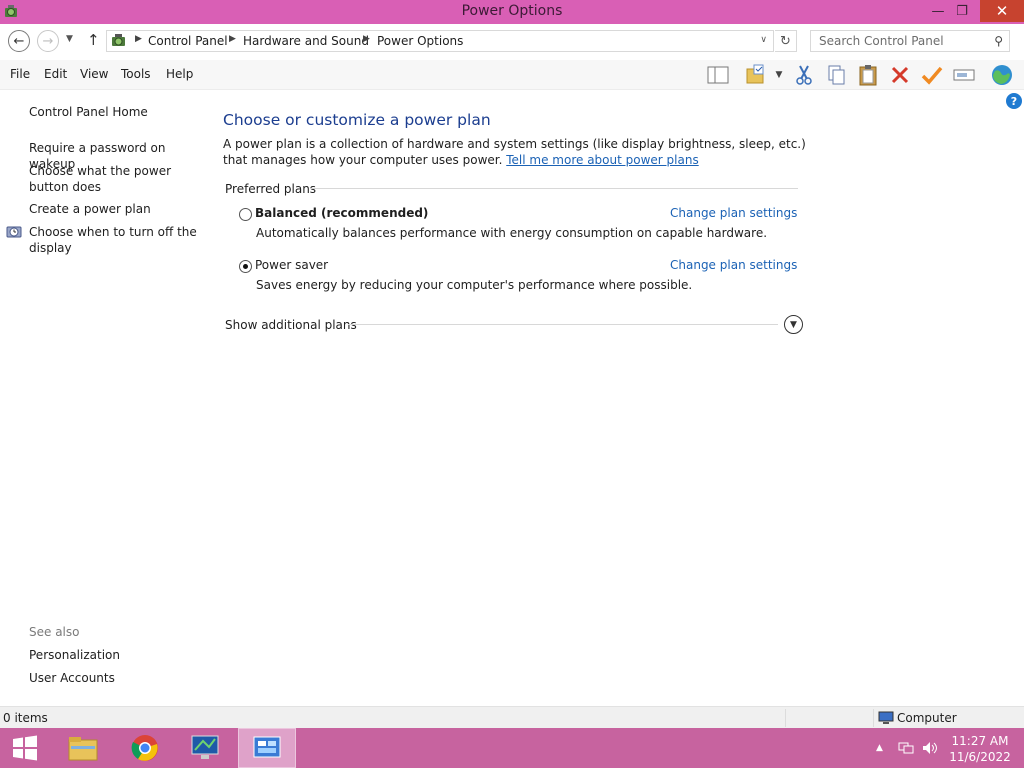 This screenshot has height=768, width=1024. What do you see at coordinates (1002, 11) in the screenshot?
I see `close-button: ✕` at bounding box center [1002, 11].